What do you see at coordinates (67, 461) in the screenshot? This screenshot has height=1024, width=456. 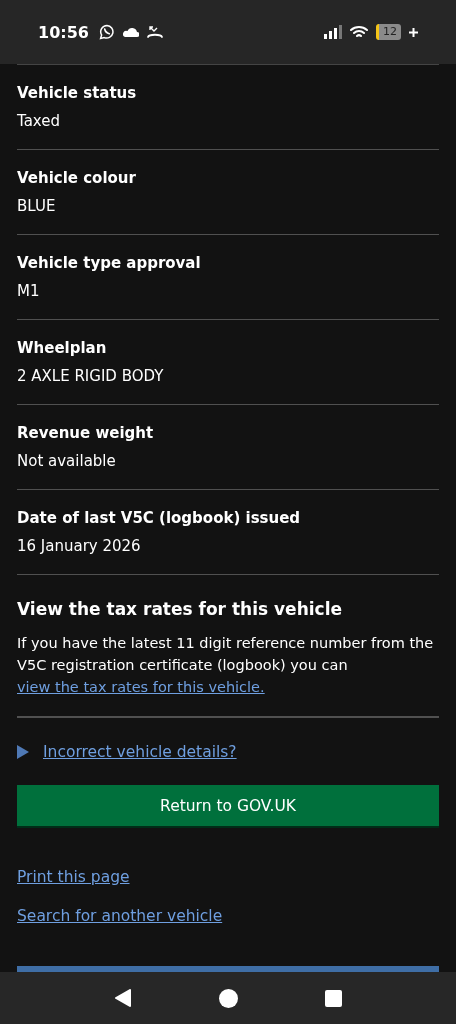 I see `field-value: Not available` at bounding box center [67, 461].